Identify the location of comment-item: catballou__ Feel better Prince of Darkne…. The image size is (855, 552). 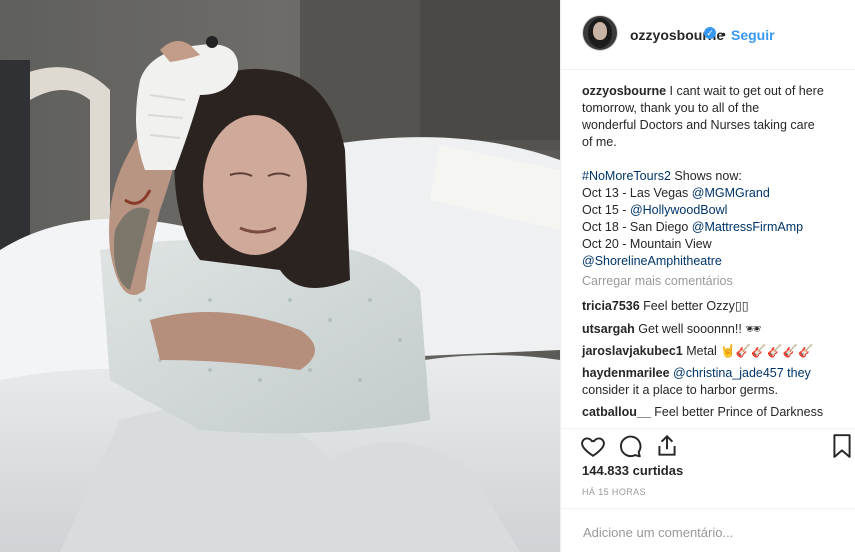
(713, 412).